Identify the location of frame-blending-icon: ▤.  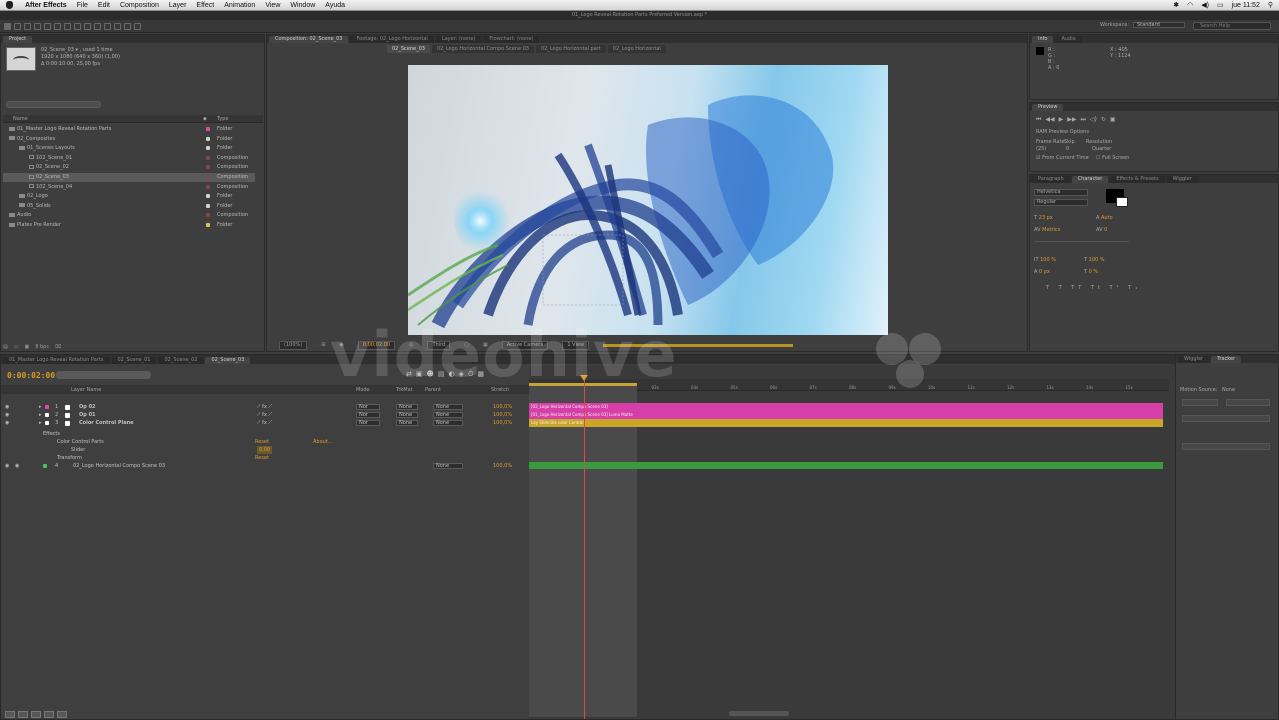
(441, 374).